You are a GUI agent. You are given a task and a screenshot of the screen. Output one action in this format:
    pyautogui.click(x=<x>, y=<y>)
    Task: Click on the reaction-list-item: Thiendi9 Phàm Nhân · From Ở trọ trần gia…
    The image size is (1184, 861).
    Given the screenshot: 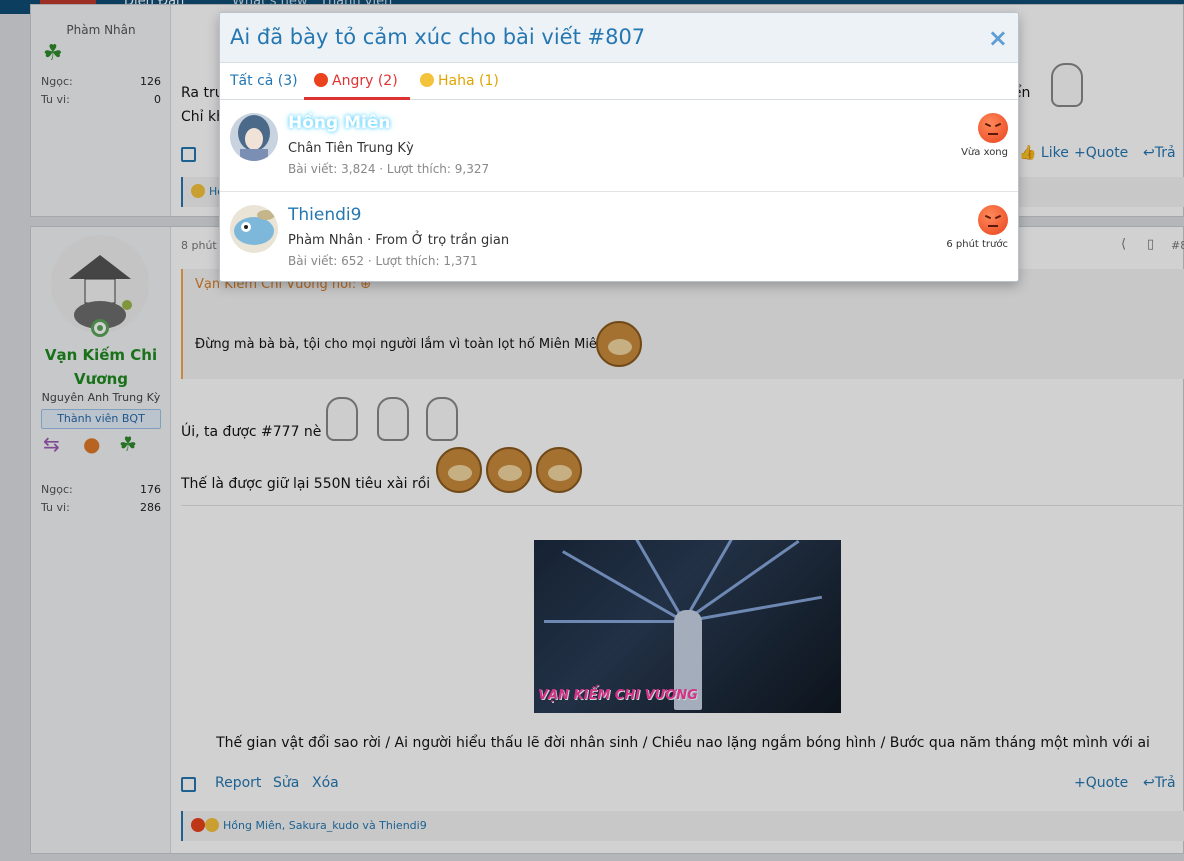 What is the action you would take?
    pyautogui.click(x=619, y=238)
    